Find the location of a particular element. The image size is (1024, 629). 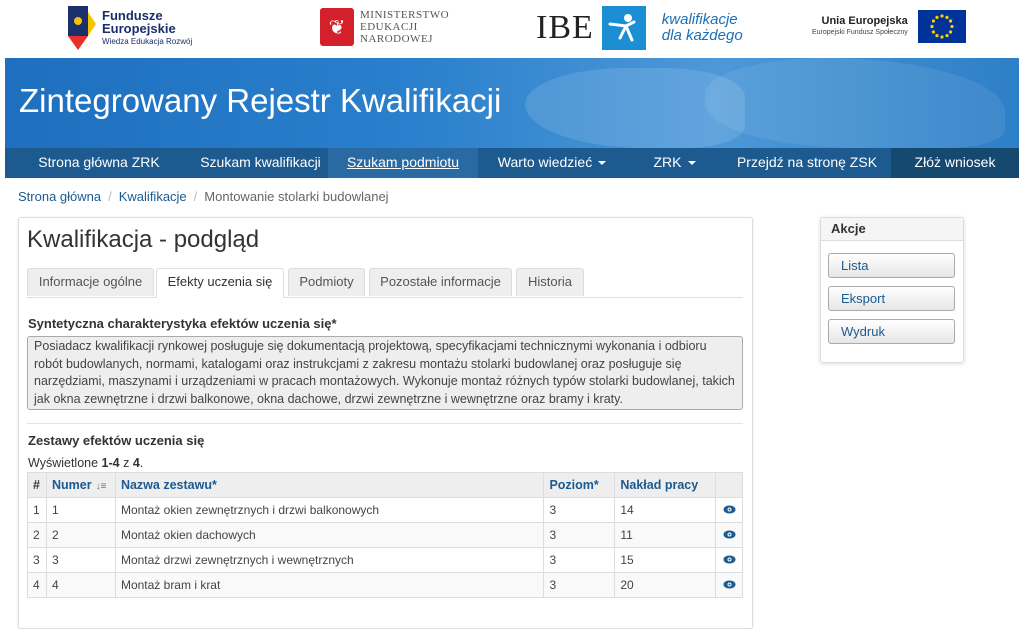

actions-title: Akcje is located at coordinates (892, 229).